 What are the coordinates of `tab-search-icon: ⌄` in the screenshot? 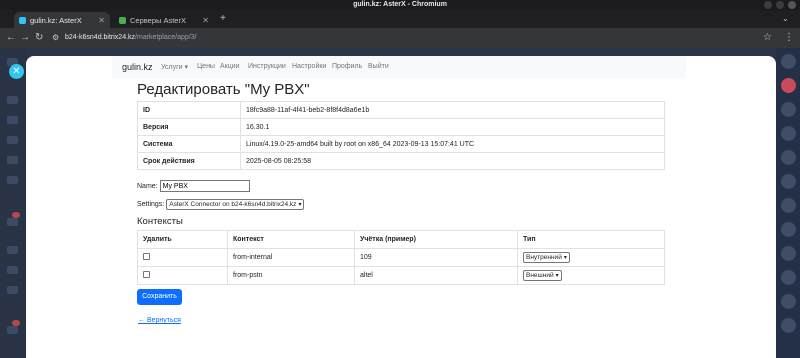 It's located at (785, 18).